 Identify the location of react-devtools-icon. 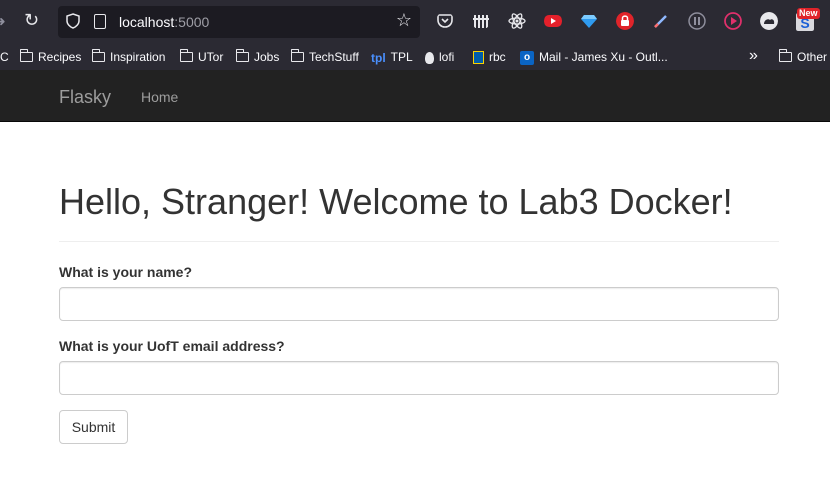
(517, 21).